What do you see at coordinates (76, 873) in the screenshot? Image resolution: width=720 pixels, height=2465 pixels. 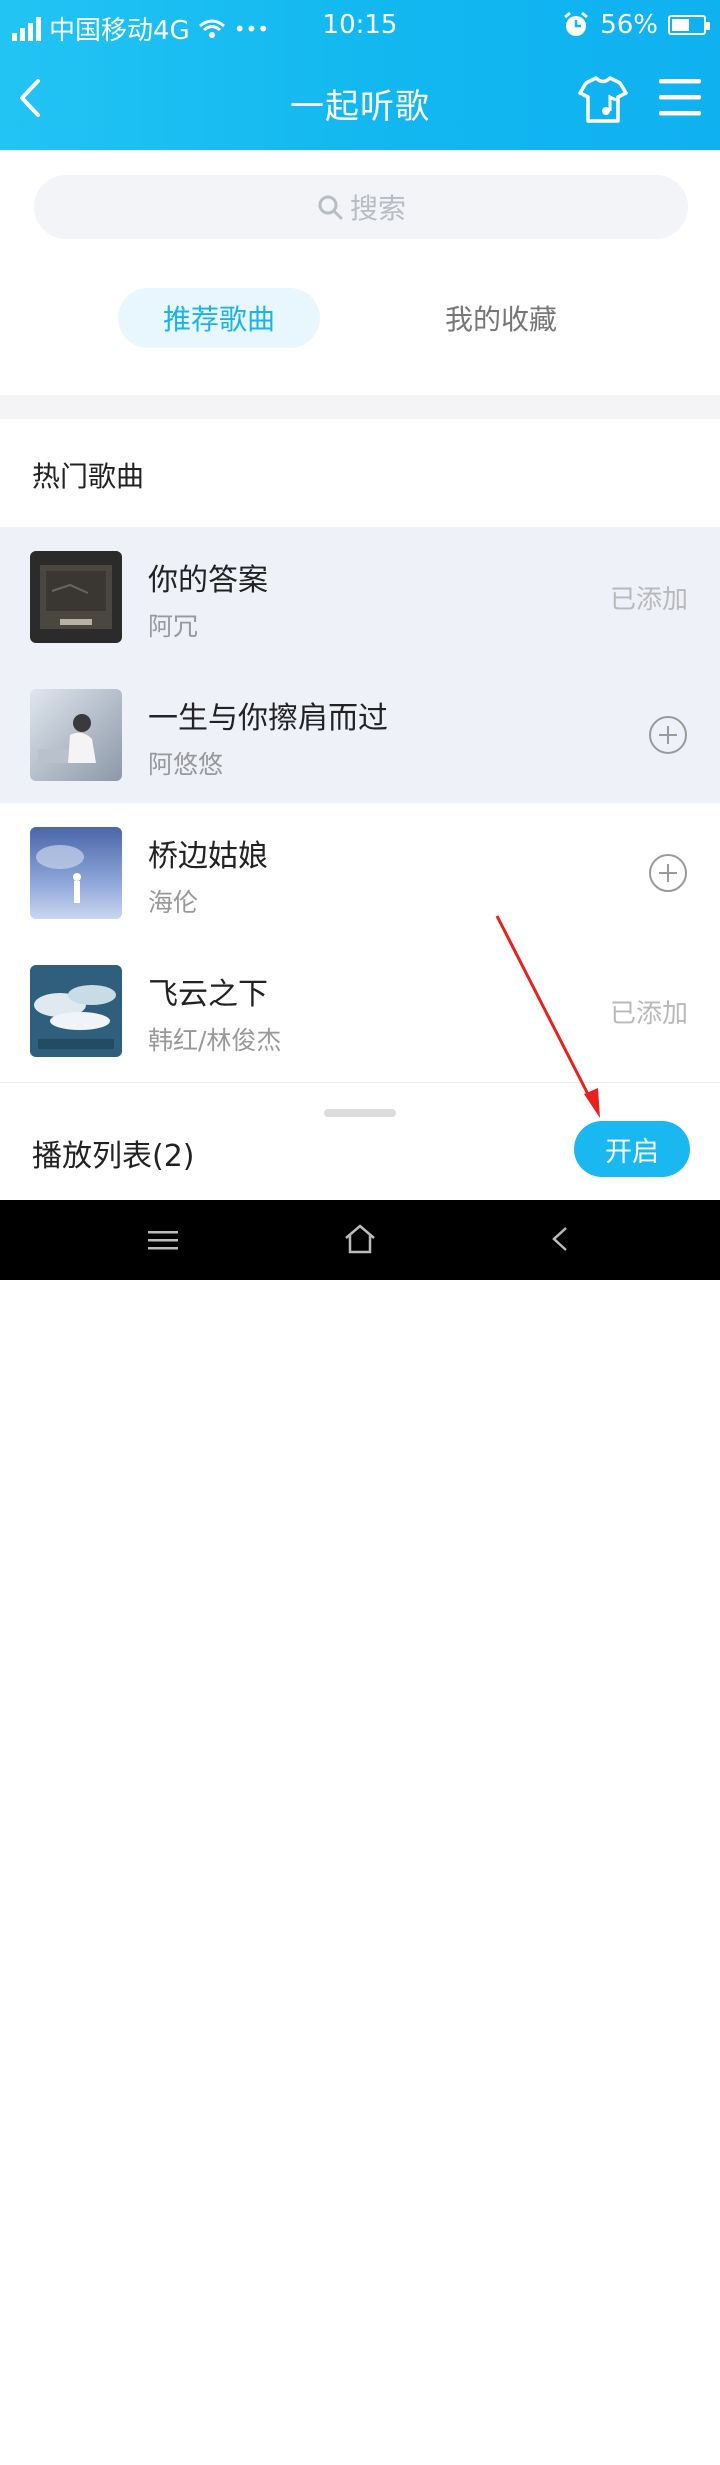 I see `cover-blue-sky-figure` at bounding box center [76, 873].